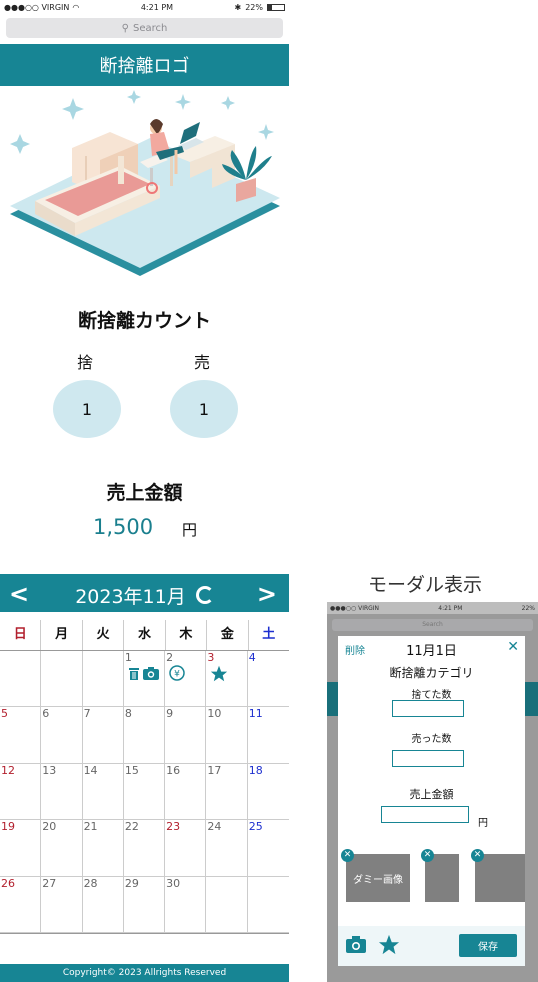 This screenshot has width=538, height=982. Describe the element at coordinates (227, 848) in the screenshot. I see `day-cell-24: 24` at that location.